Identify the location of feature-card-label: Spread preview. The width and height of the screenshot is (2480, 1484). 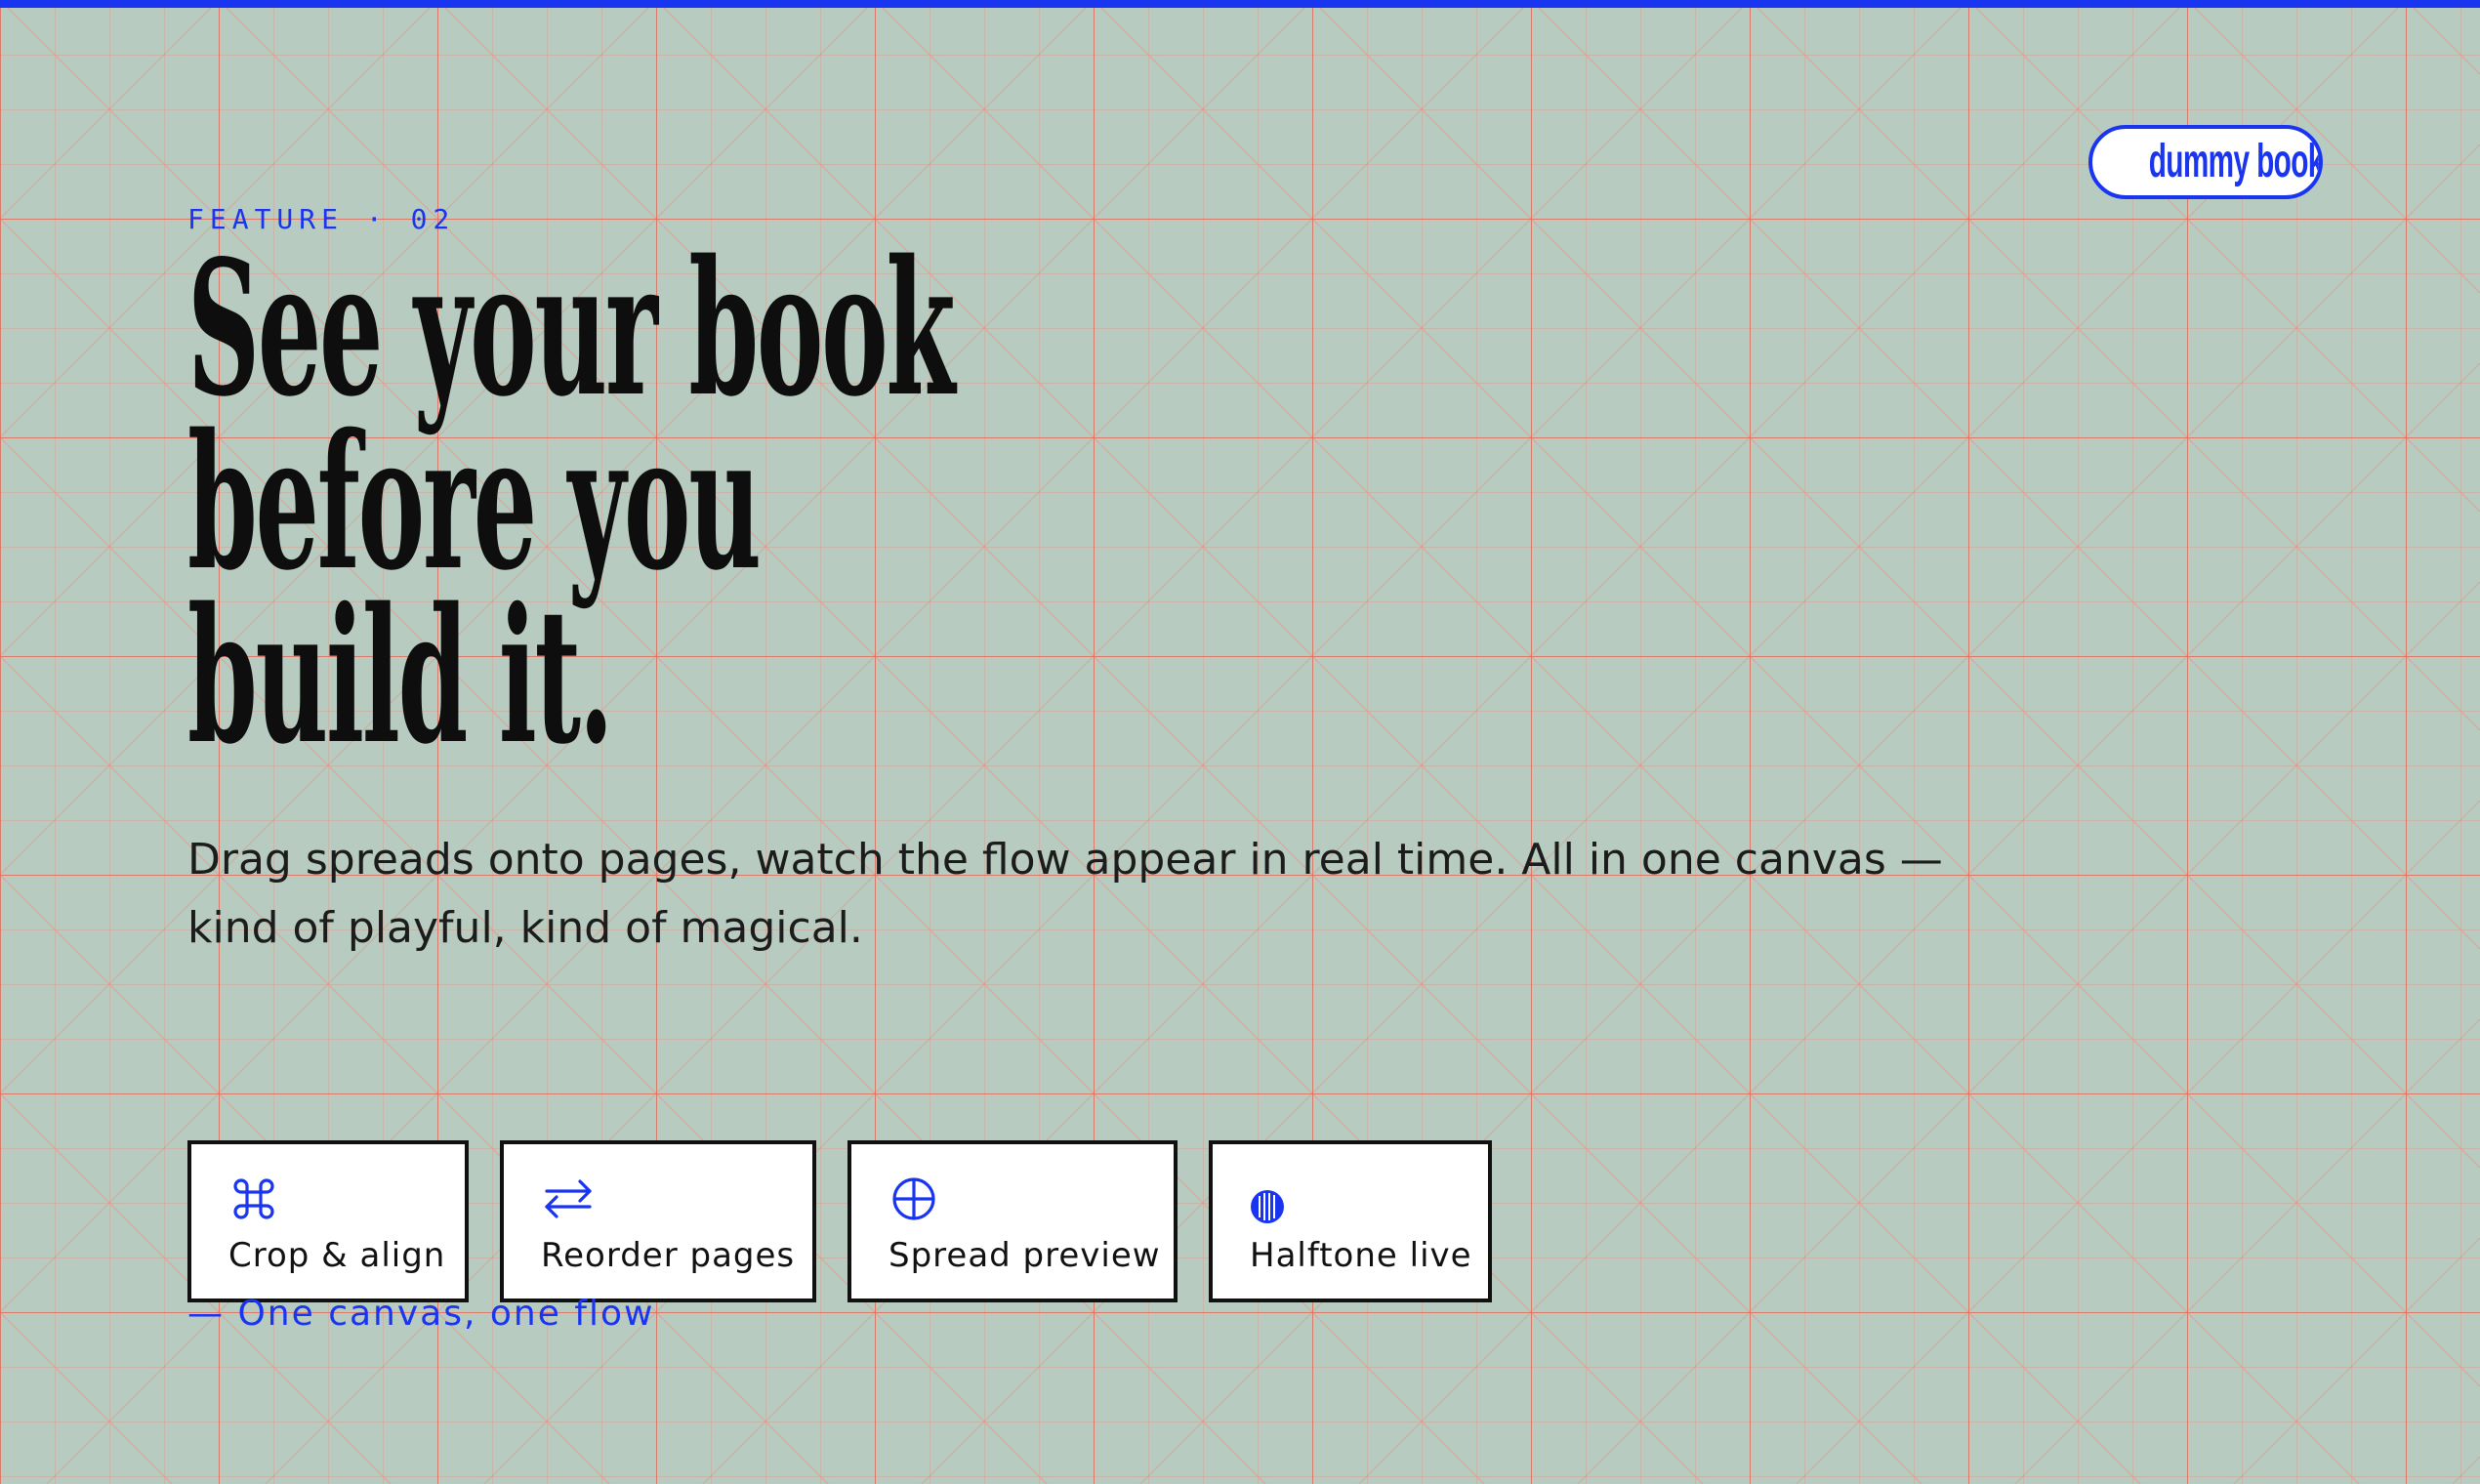
(1025, 1256).